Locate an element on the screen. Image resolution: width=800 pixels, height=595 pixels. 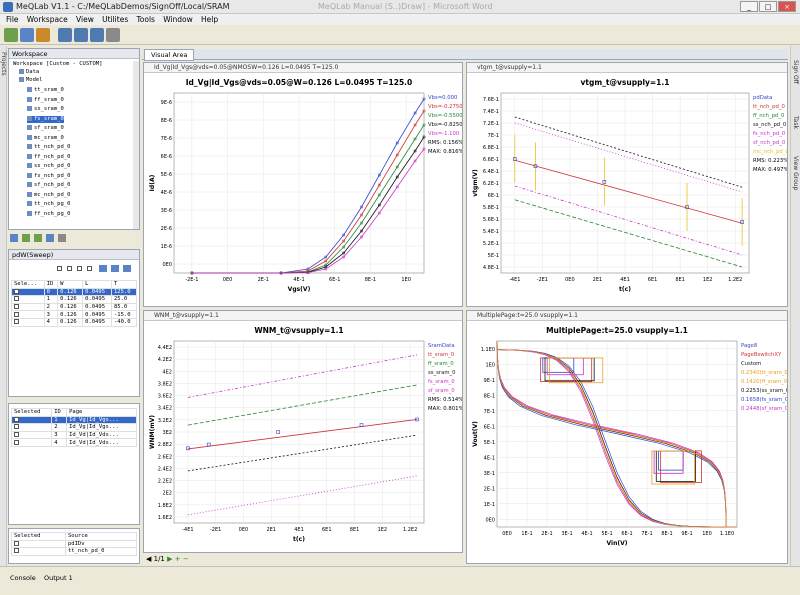
menu-window: Window is located at coordinates (178, 19).